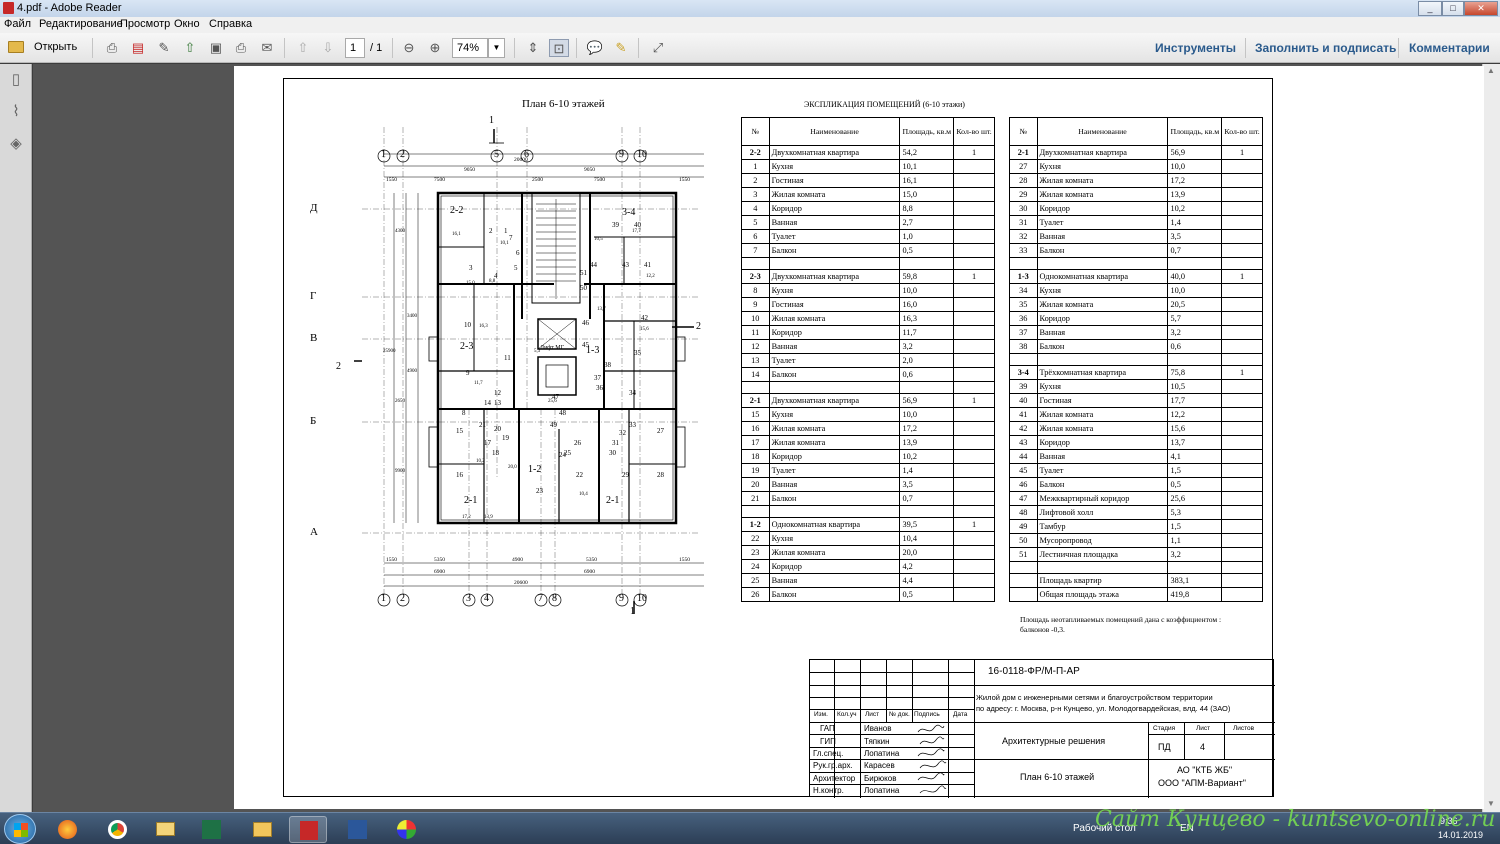 This screenshot has height=844, width=1500. I want to click on cell-area: 16,3, so click(927, 318).